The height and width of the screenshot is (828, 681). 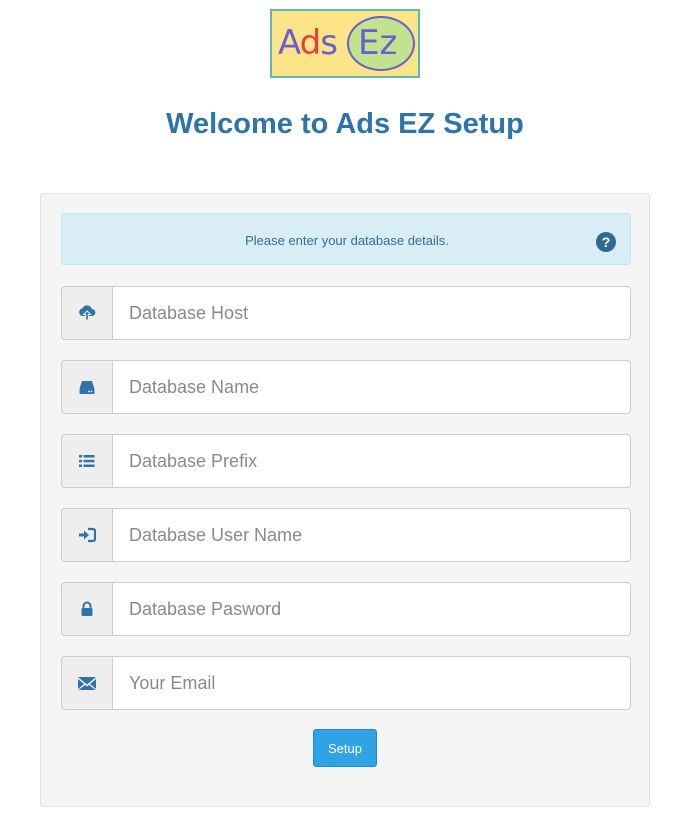 I want to click on logo-text-ads: Ads, so click(x=308, y=43).